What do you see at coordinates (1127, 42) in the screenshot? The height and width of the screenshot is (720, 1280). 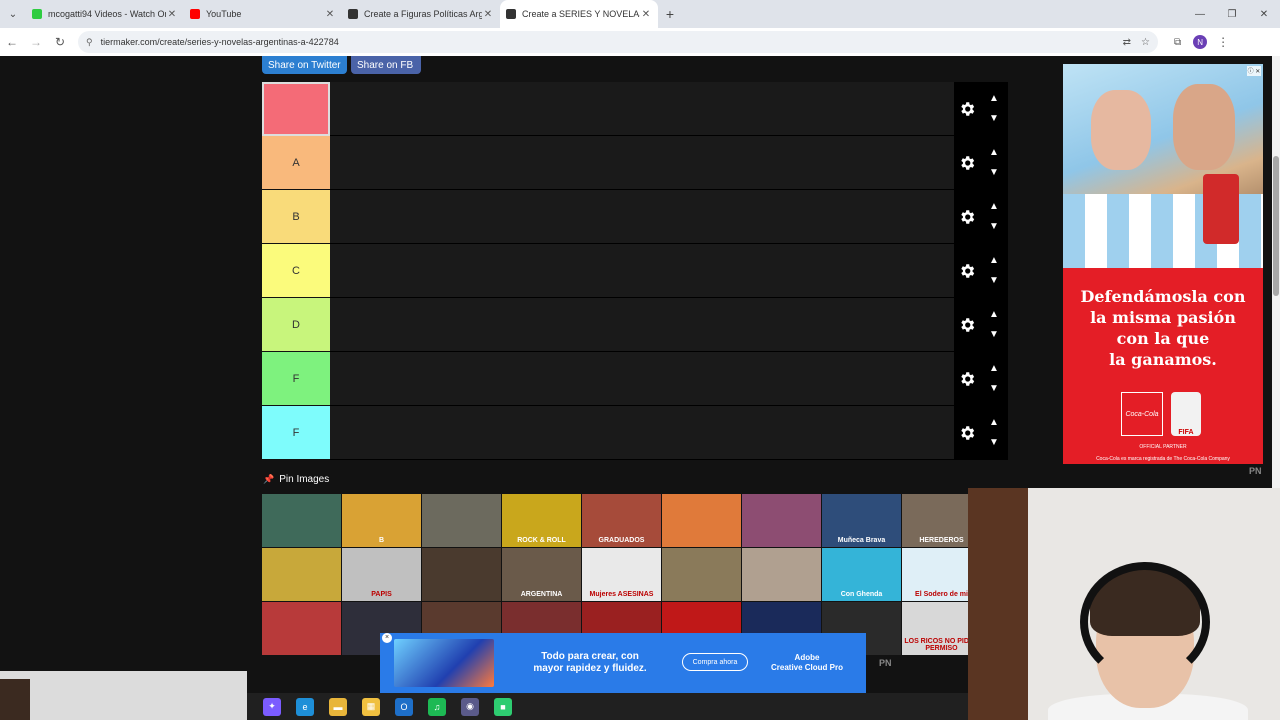 I see `translate-icon: ⇄` at bounding box center [1127, 42].